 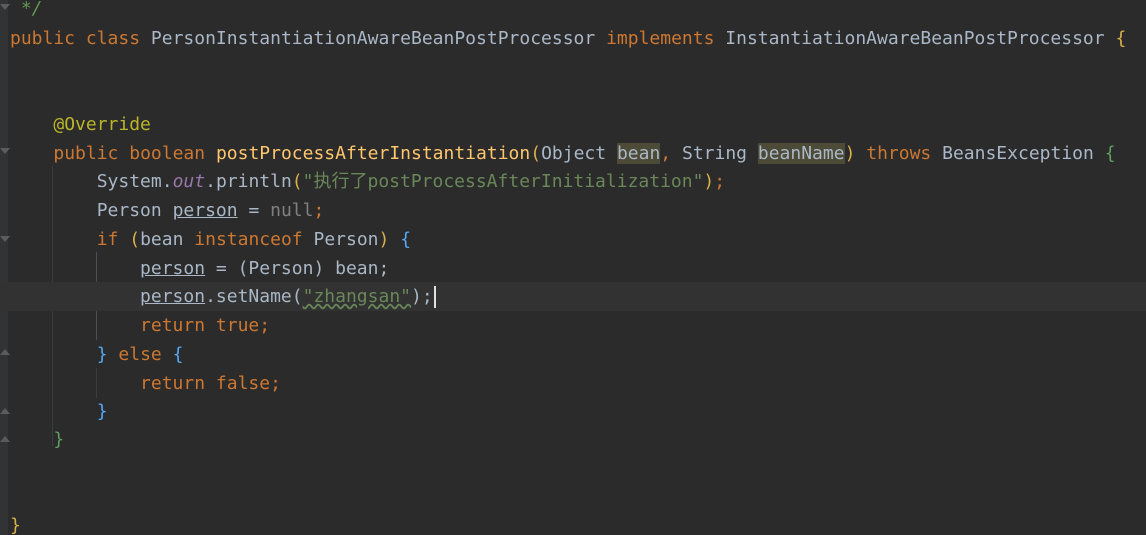 I want to click on condition-type: Person, so click(x=340, y=239).